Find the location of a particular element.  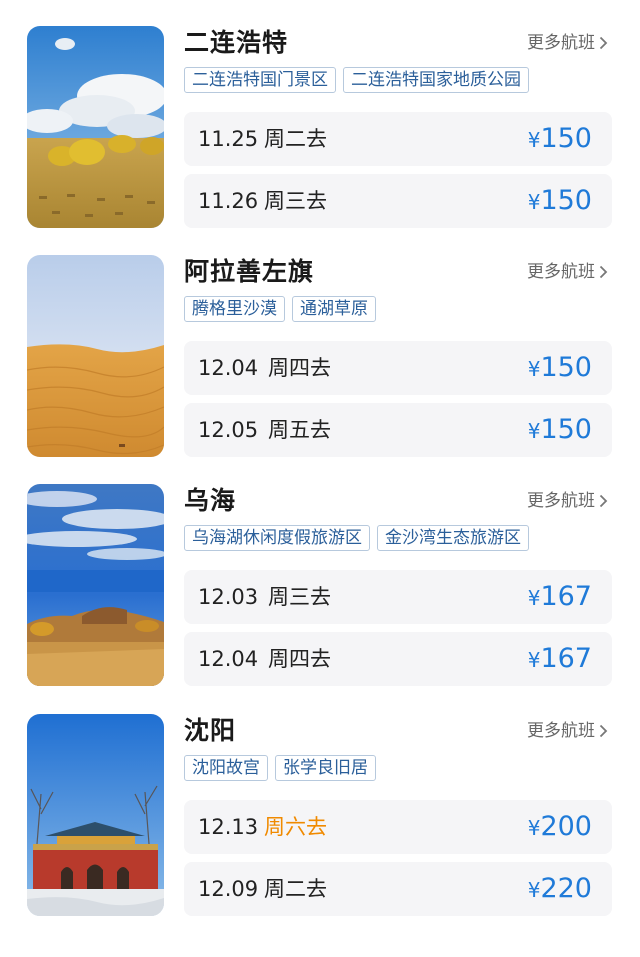

flight-weekday: 周五去 is located at coordinates (299, 430).